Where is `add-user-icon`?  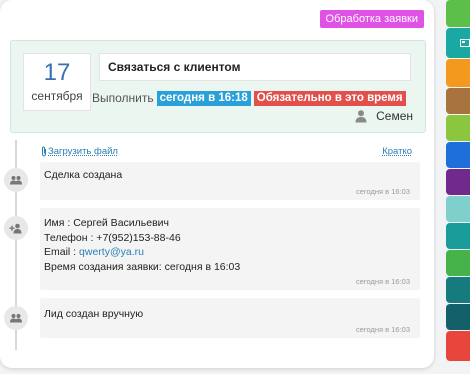
add-user-icon is located at coordinates (15, 228).